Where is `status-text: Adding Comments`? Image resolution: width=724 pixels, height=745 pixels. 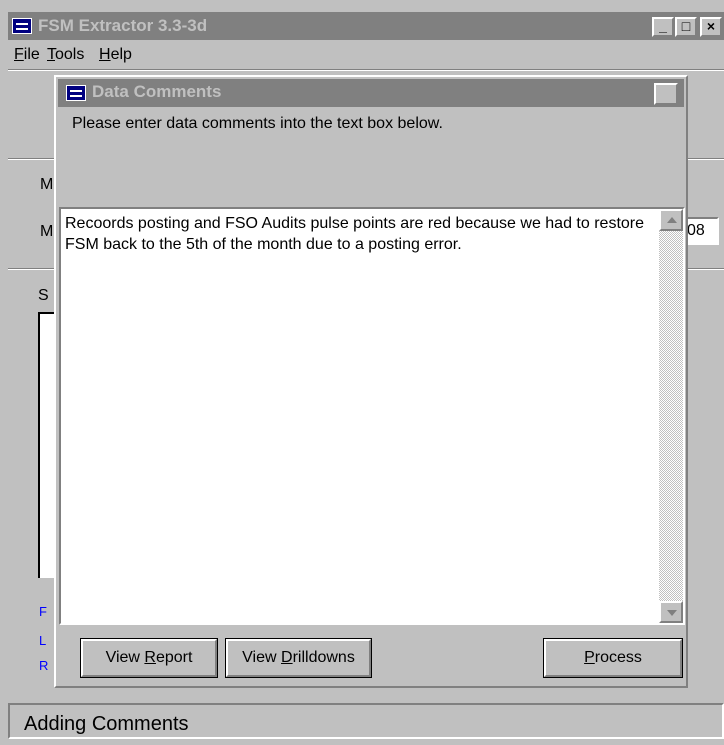
status-text: Adding Comments is located at coordinates (106, 724).